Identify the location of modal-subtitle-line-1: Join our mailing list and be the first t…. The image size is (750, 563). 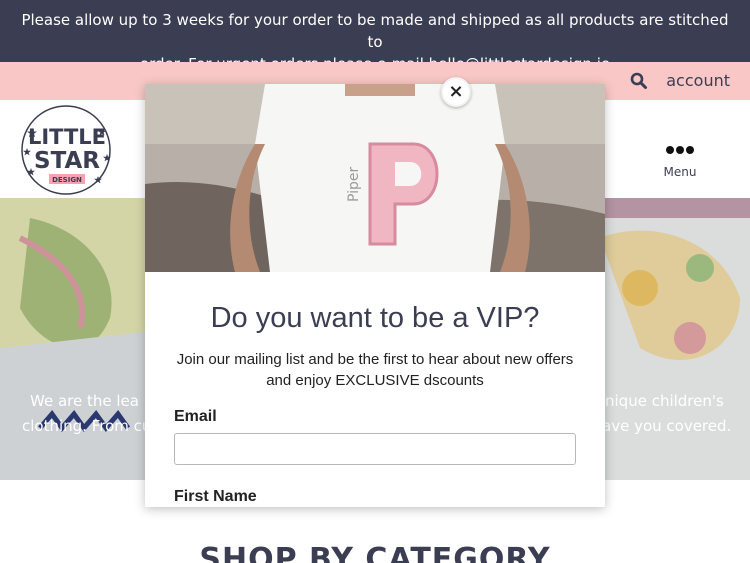
(375, 359).